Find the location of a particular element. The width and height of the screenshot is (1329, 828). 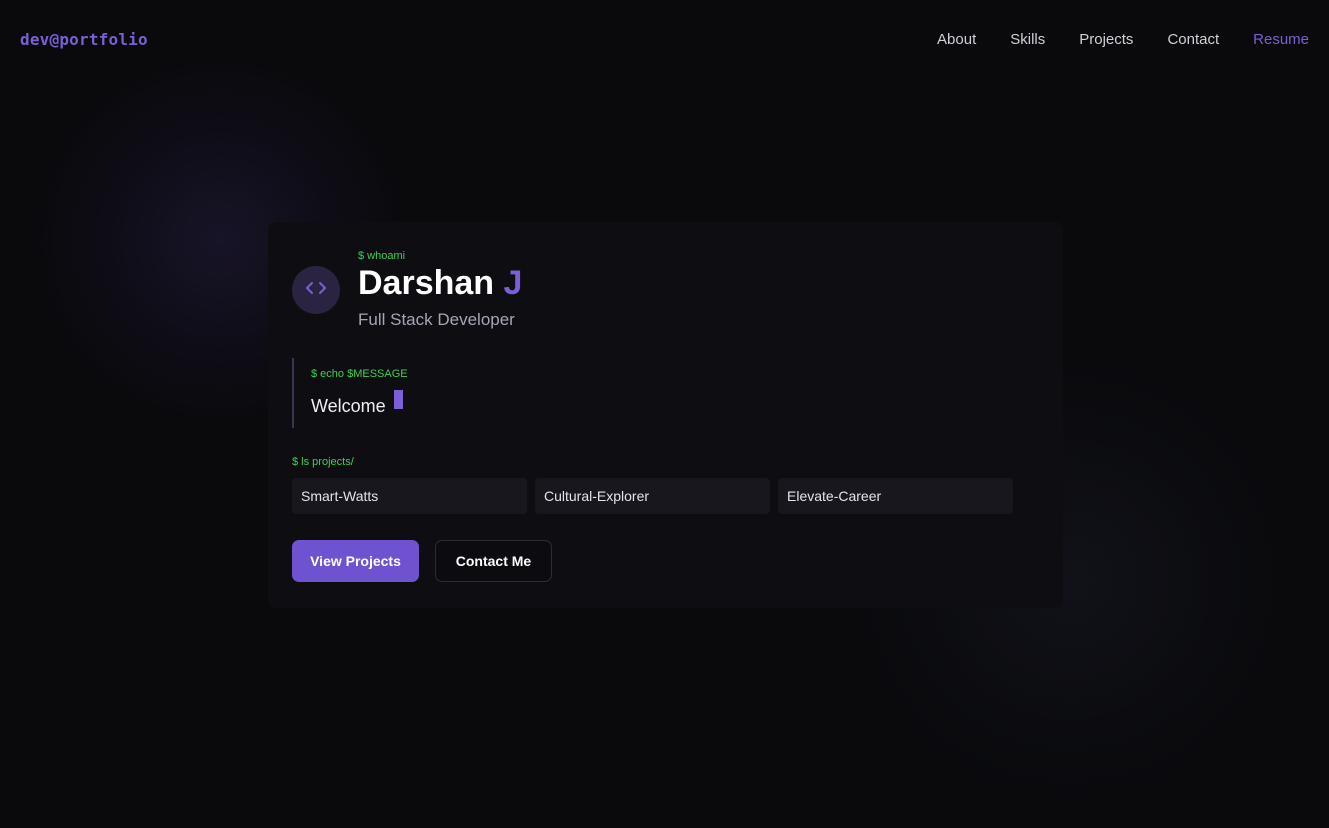

nav-link-skills: Skills is located at coordinates (1027, 39).